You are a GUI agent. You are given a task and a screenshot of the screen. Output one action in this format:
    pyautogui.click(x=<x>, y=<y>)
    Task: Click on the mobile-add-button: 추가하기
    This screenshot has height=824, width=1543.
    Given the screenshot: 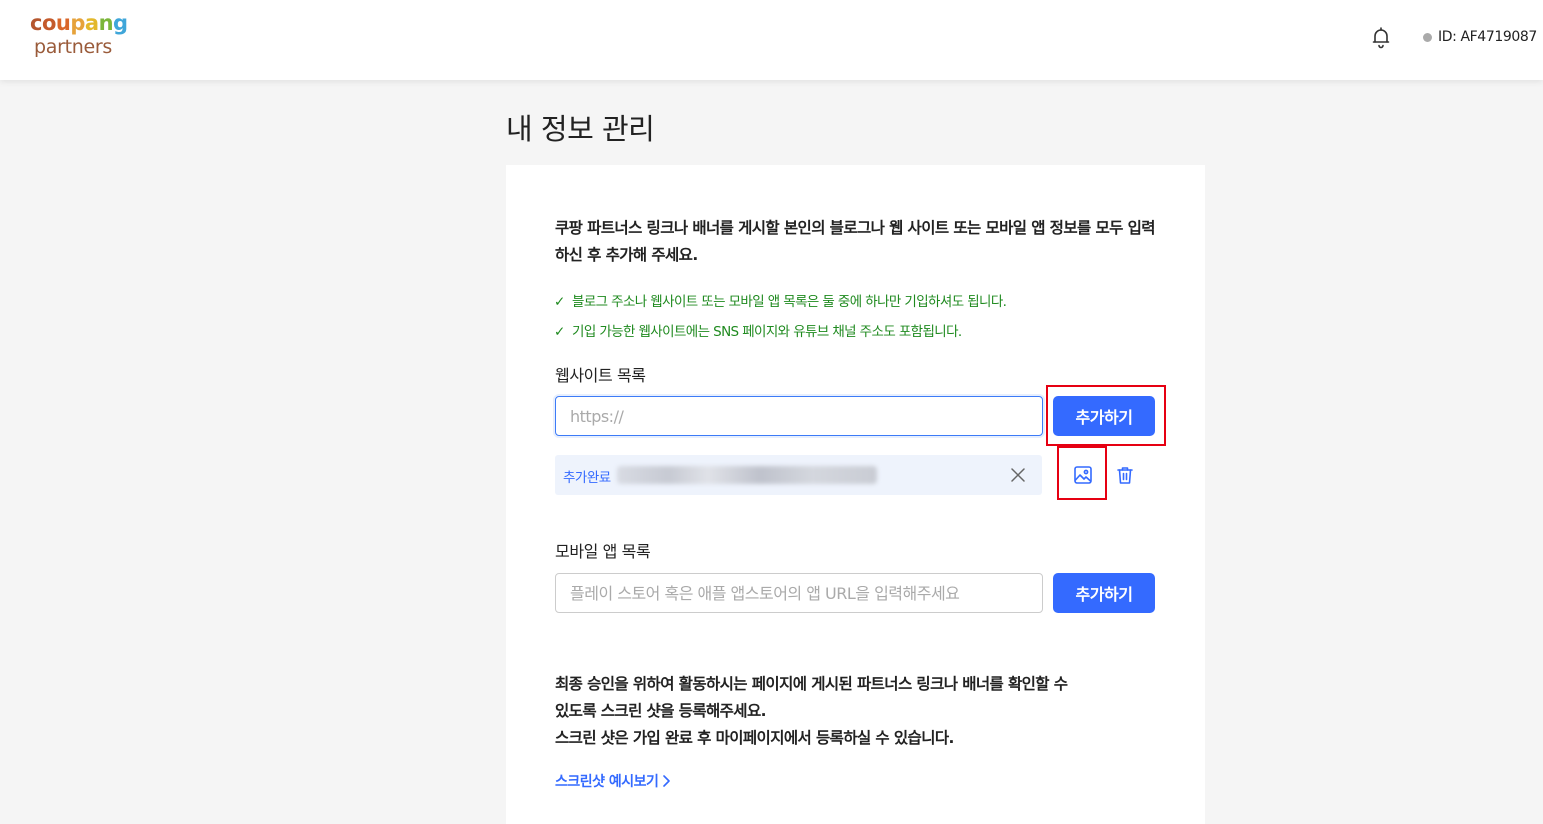 What is the action you would take?
    pyautogui.click(x=1104, y=593)
    